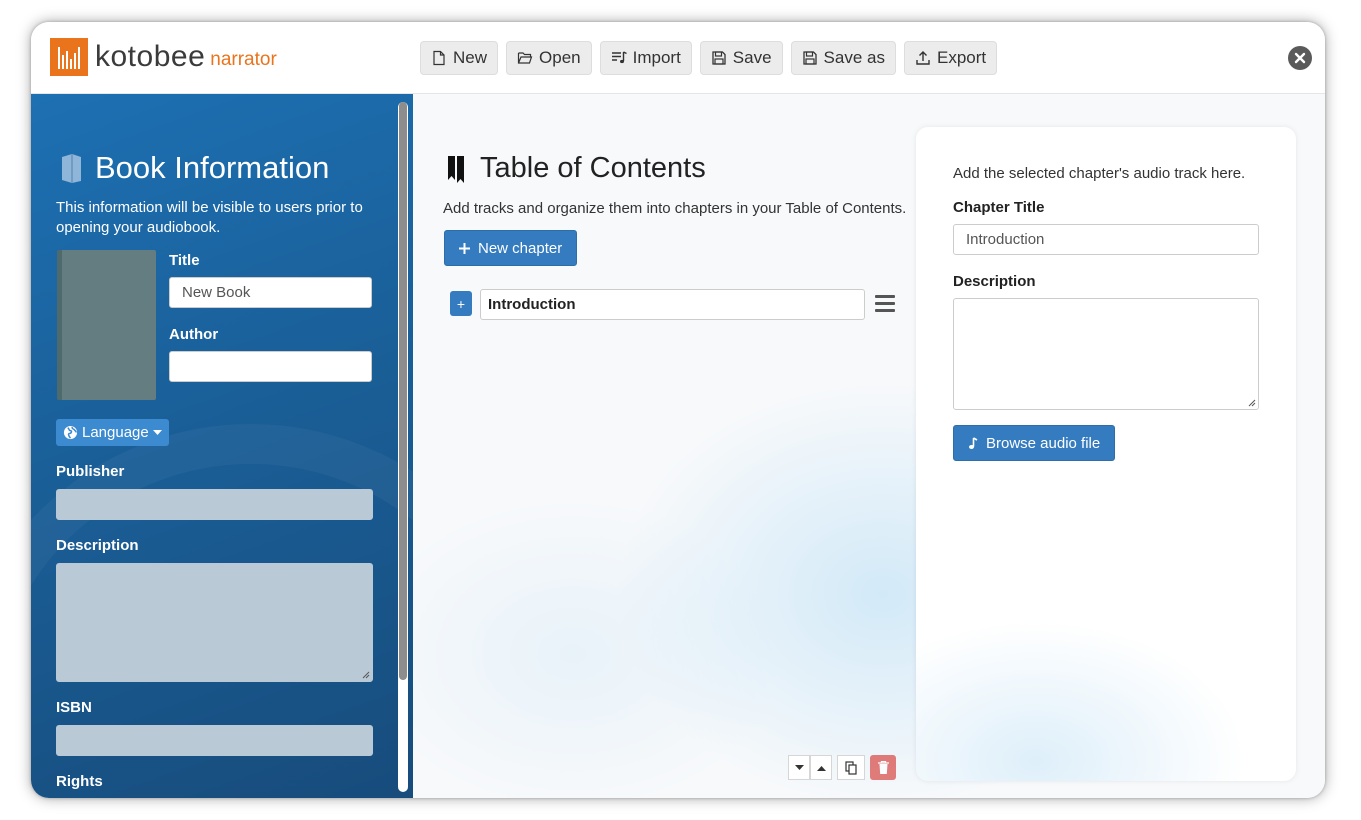 Image resolution: width=1361 pixels, height=820 pixels. What do you see at coordinates (90, 471) in the screenshot?
I see `publisher-label: Publisher` at bounding box center [90, 471].